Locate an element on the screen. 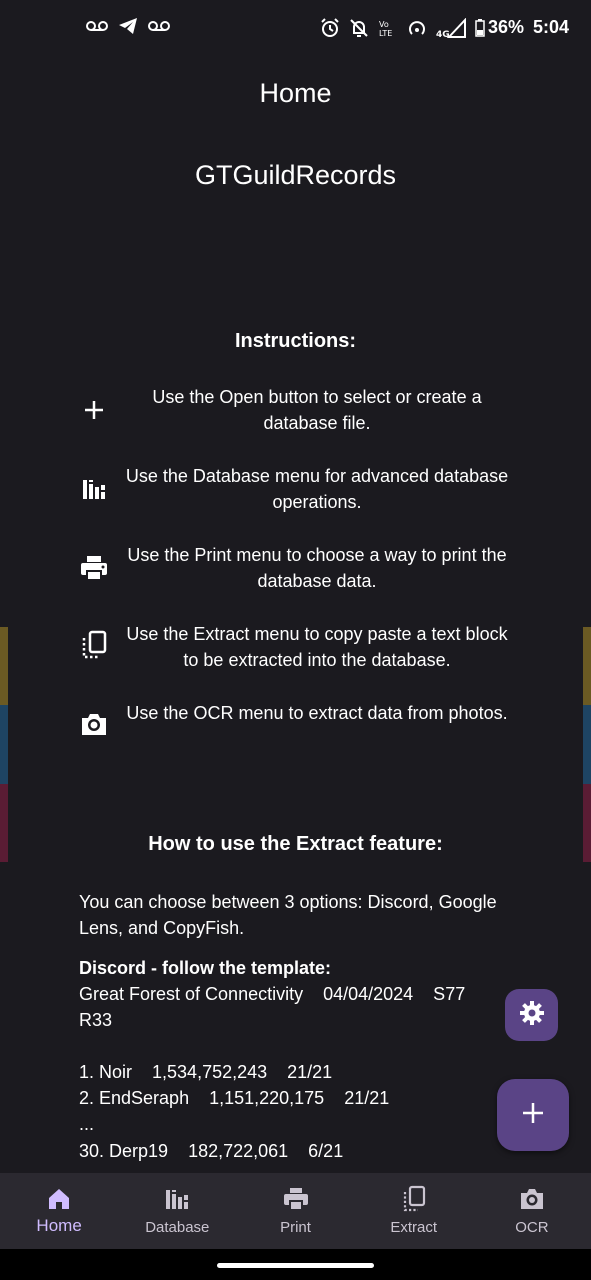 The height and width of the screenshot is (1280, 591). template-row: 2. EndSeraph 1,151,220,175 21/21 is located at coordinates (234, 1098).